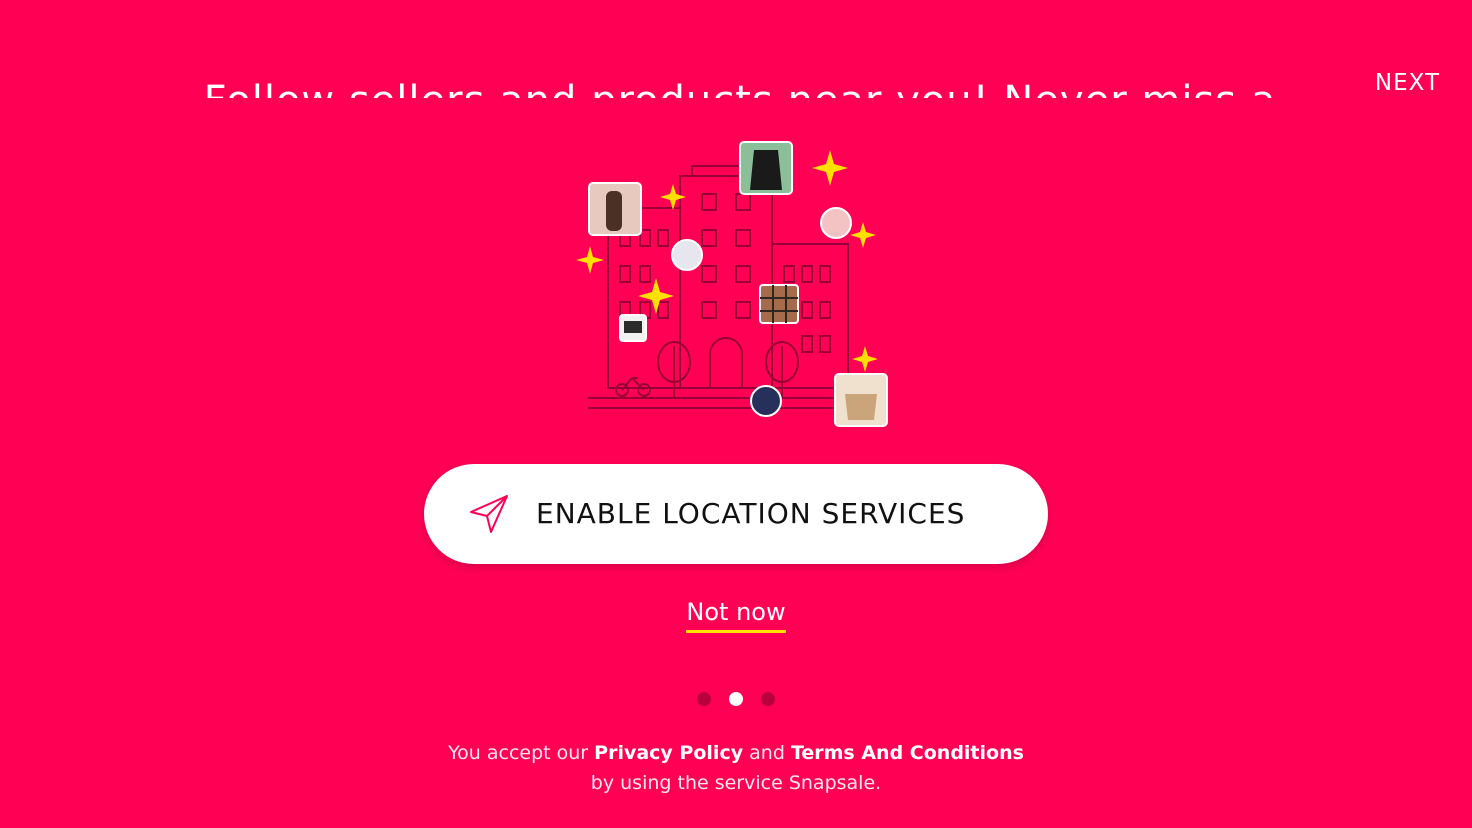 The width and height of the screenshot is (1472, 828). What do you see at coordinates (738, 284) in the screenshot?
I see `product-thumbnails` at bounding box center [738, 284].